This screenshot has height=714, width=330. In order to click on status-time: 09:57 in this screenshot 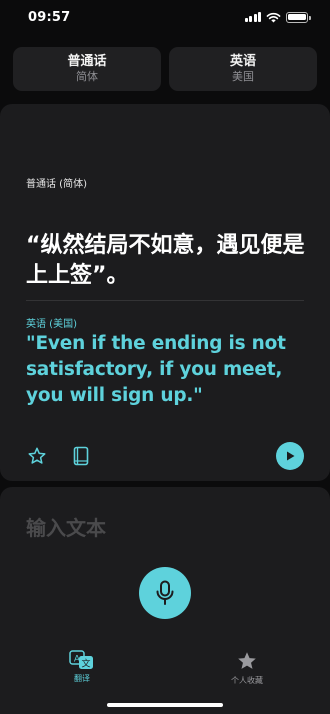, I will do `click(49, 17)`.